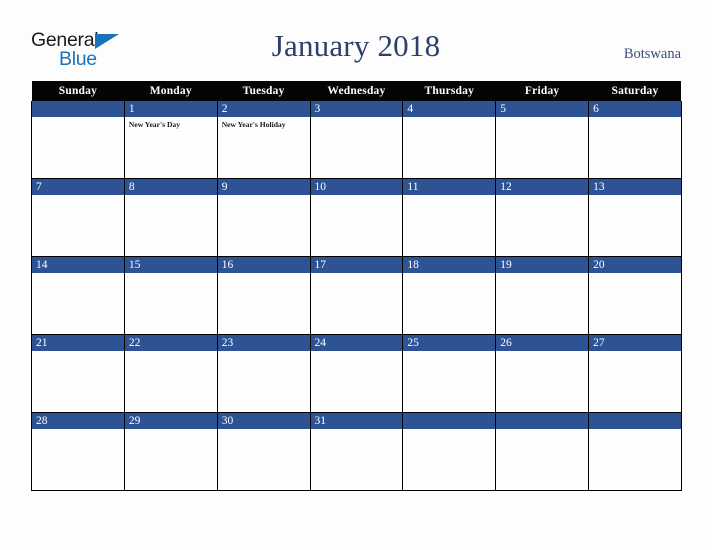 The width and height of the screenshot is (712, 550). I want to click on calendar-day-cell: 22, so click(170, 373).